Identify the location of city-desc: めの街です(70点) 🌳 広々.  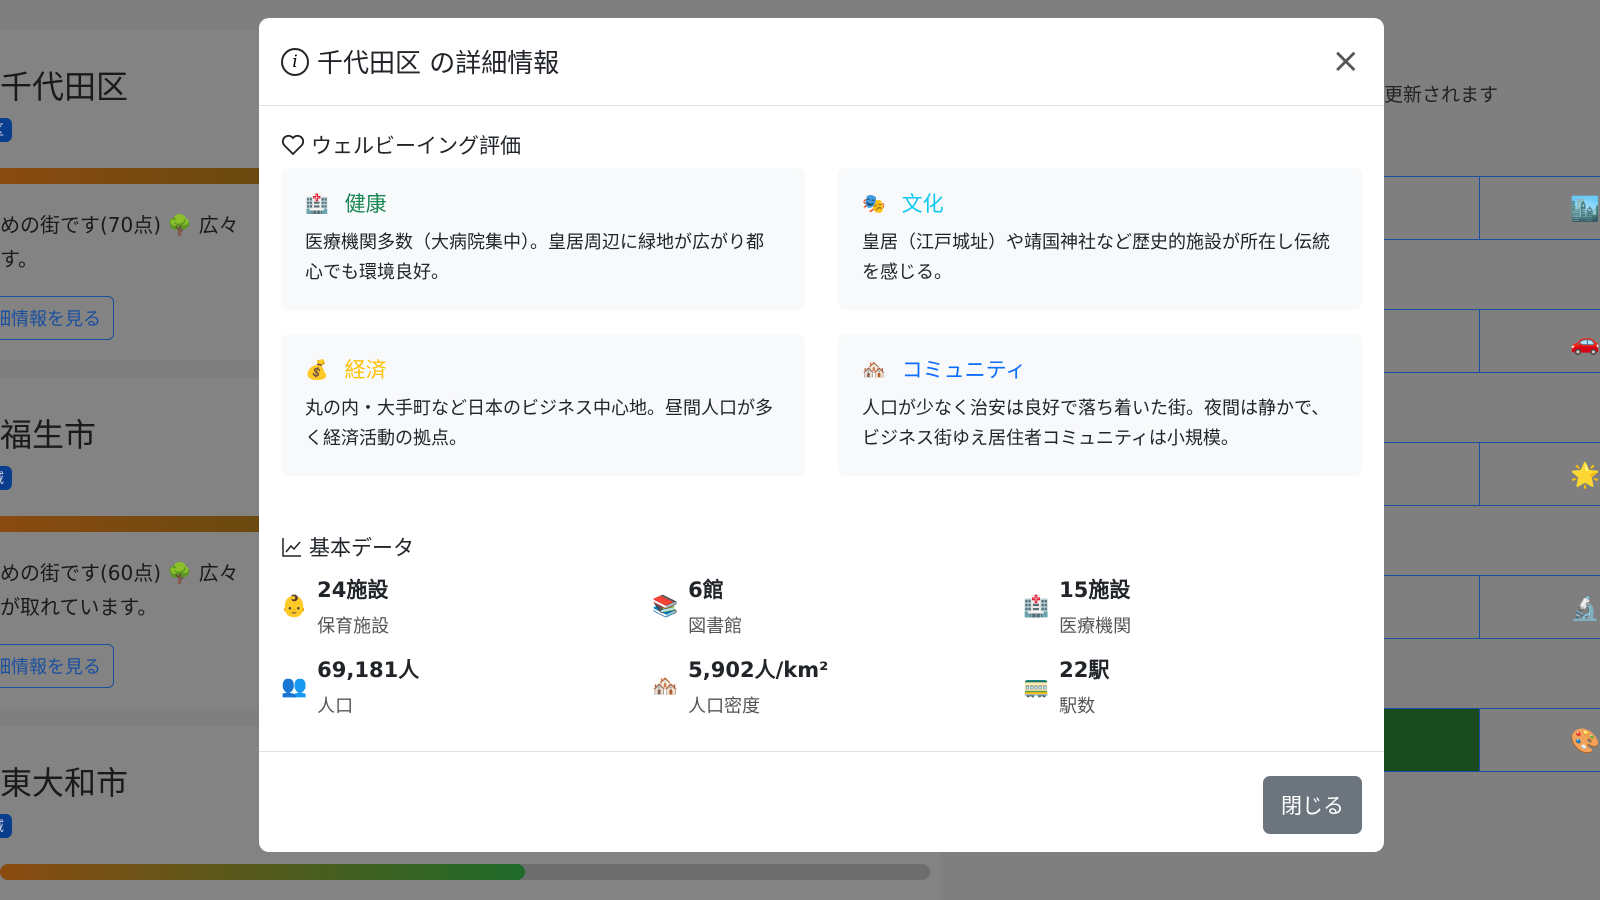
(119, 225).